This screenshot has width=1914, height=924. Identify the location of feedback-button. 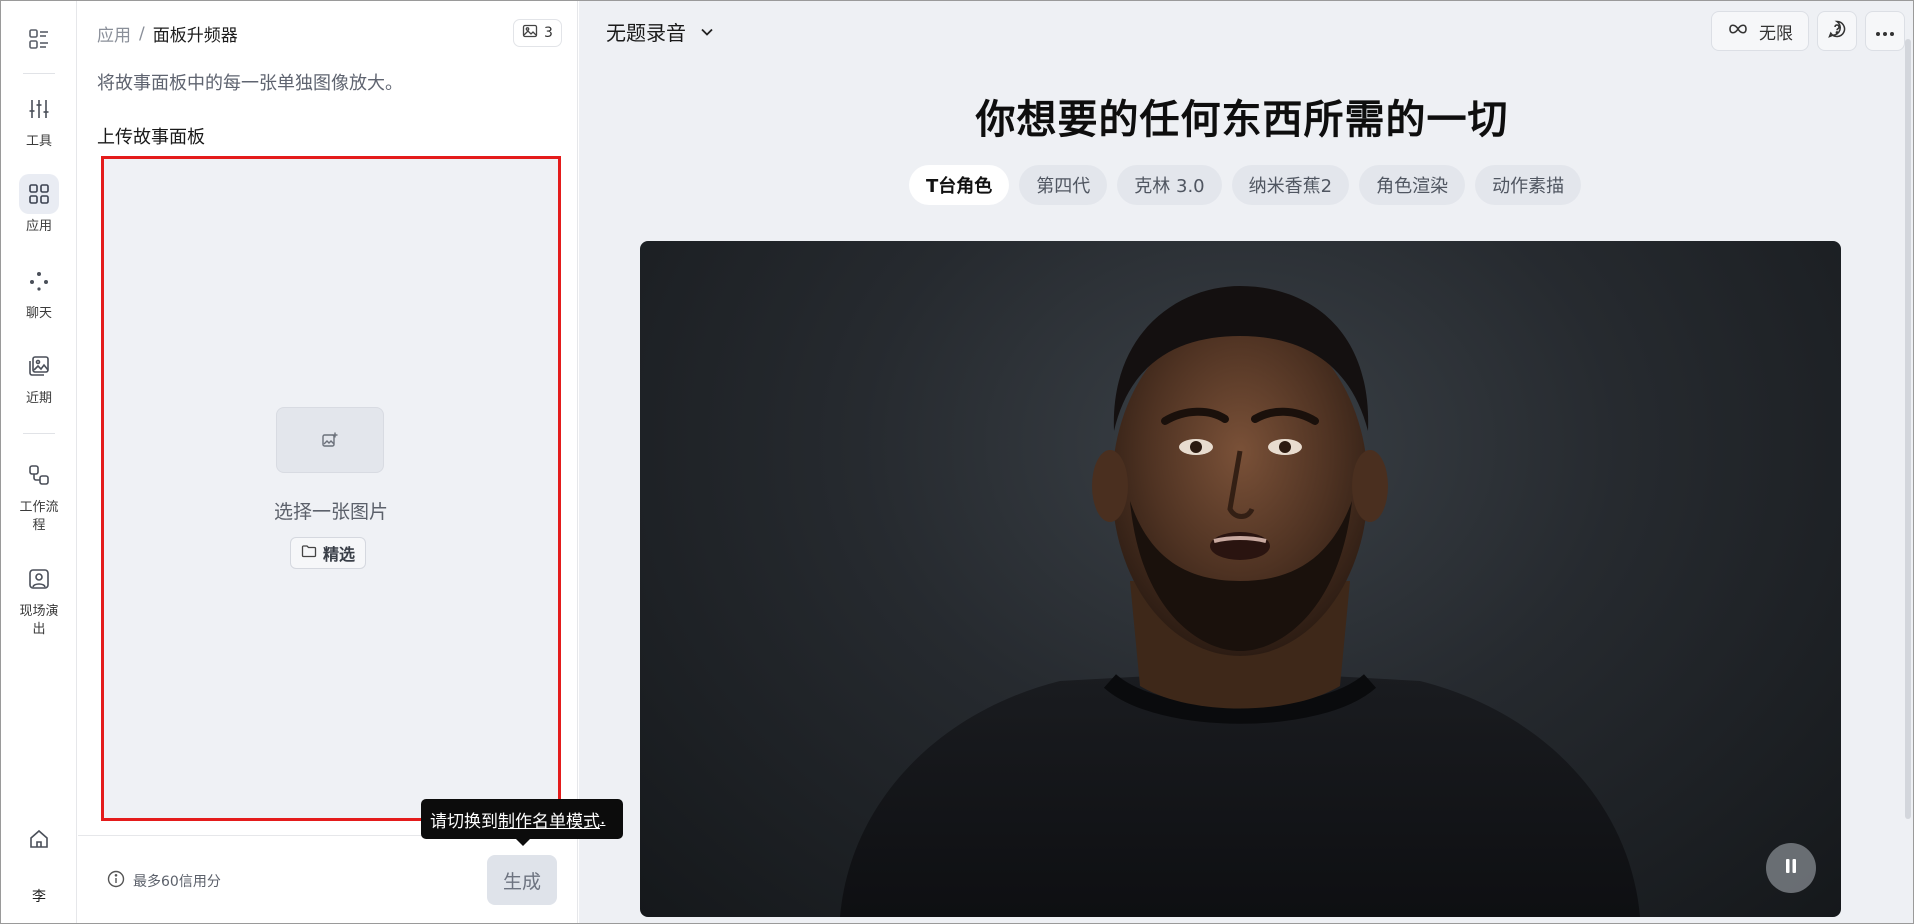
(1837, 31).